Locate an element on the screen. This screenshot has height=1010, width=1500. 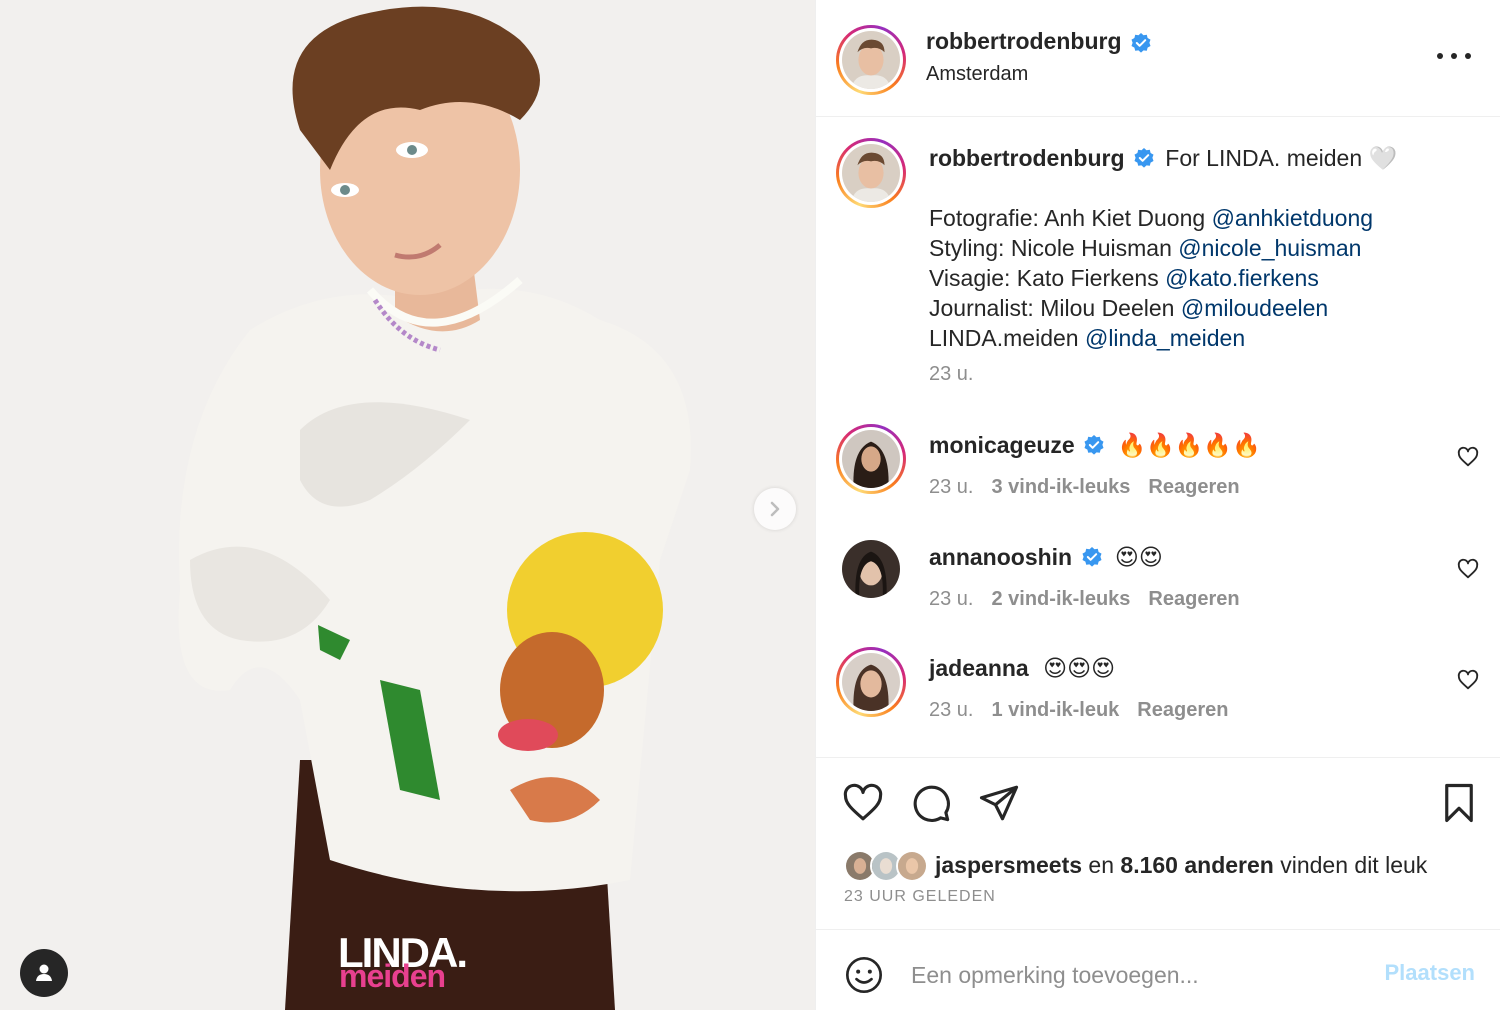
comment-line: jadeanna 😍😍😍 is located at coordinates (1022, 668).